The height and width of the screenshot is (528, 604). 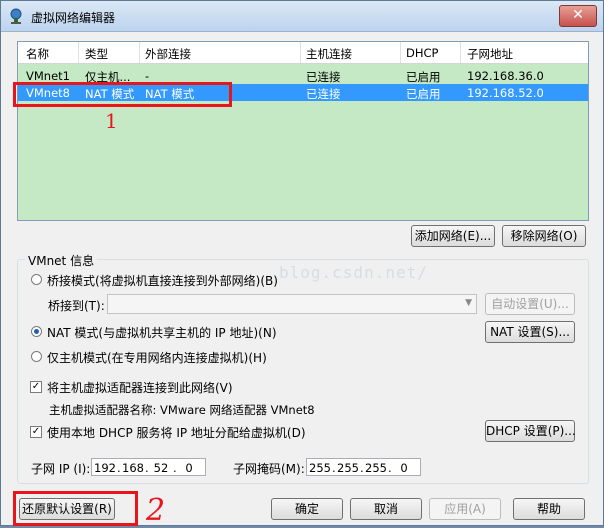 What do you see at coordinates (168, 54) in the screenshot?
I see `column-external: 外部连接` at bounding box center [168, 54].